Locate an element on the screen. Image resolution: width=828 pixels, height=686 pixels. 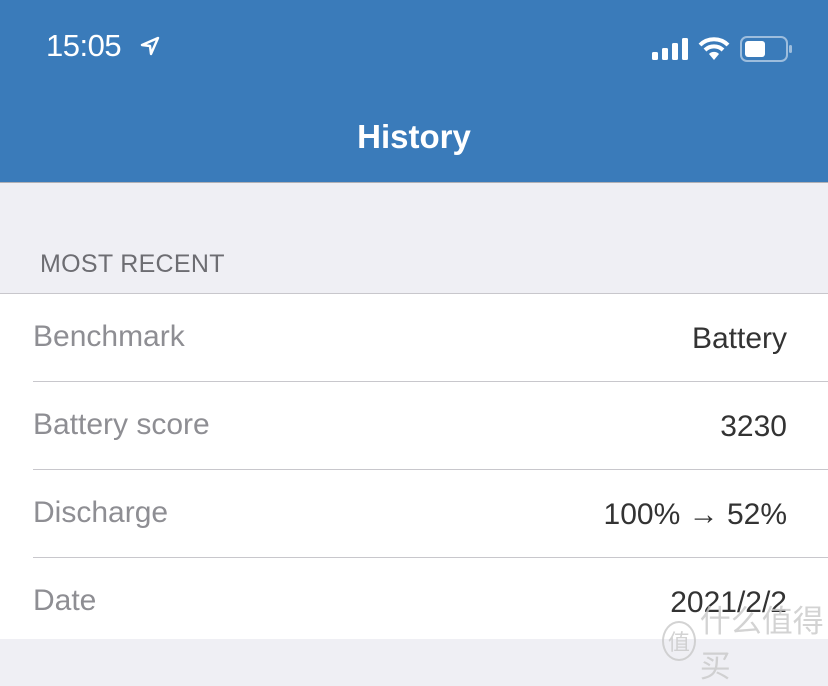
row-value: 100% → 52% is located at coordinates (695, 514).